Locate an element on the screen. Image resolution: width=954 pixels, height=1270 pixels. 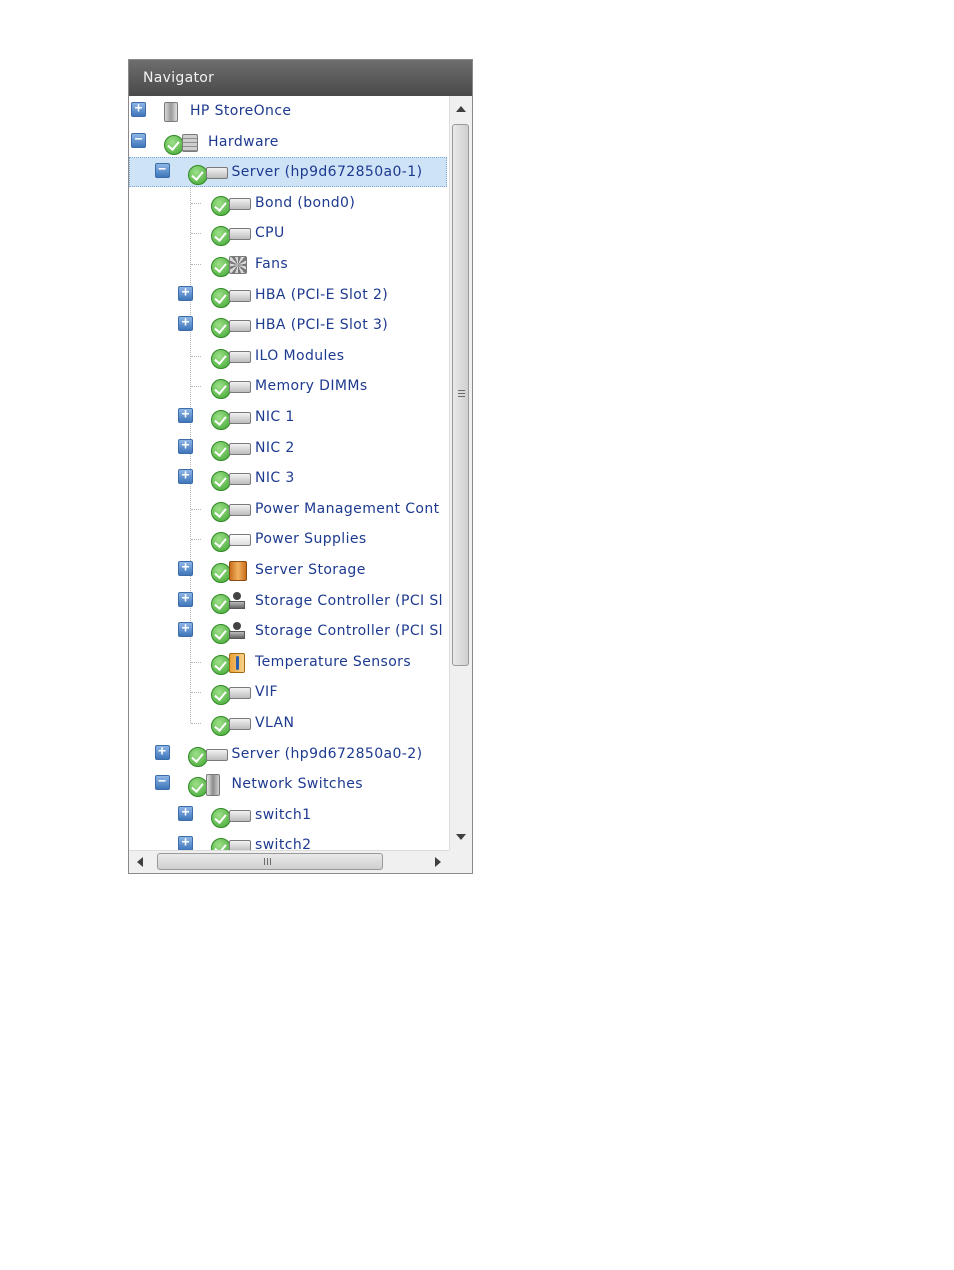
tree-item: VLAN is located at coordinates (289, 723).